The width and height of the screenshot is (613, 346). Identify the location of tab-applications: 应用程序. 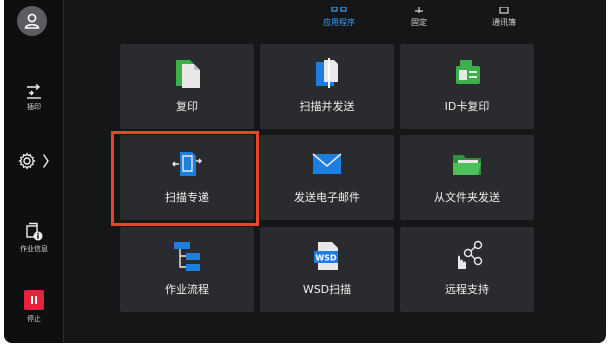
(339, 18).